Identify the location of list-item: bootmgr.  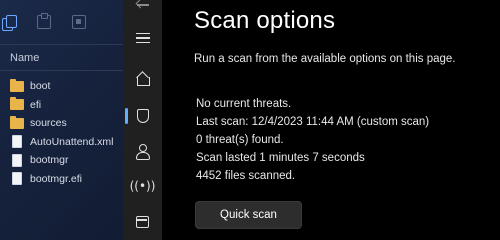
(66, 160).